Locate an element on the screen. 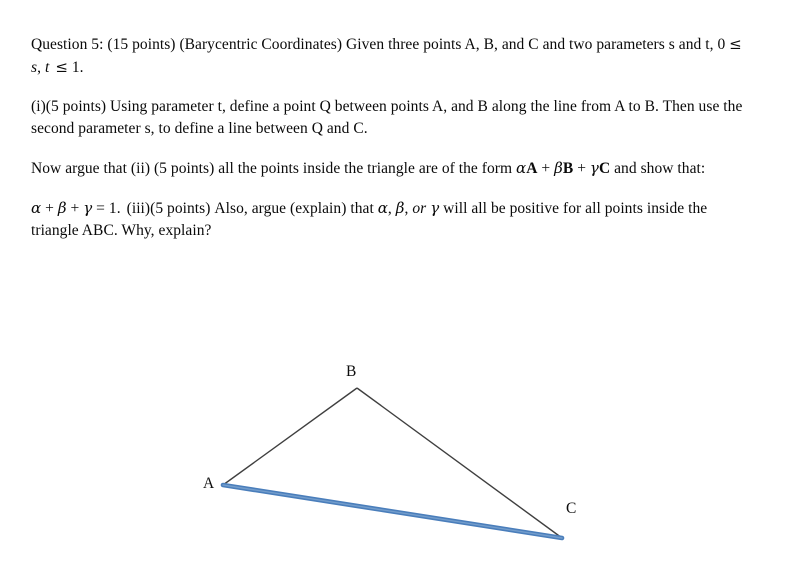  edge-AB-line is located at coordinates (290, 436).